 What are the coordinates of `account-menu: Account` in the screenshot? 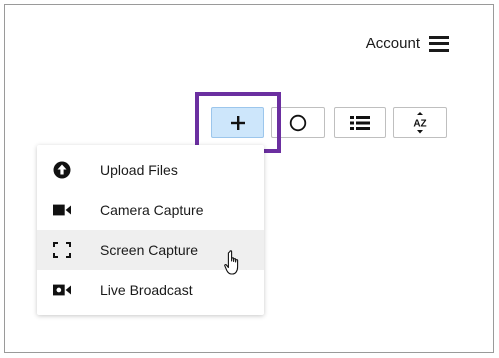 It's located at (407, 43).